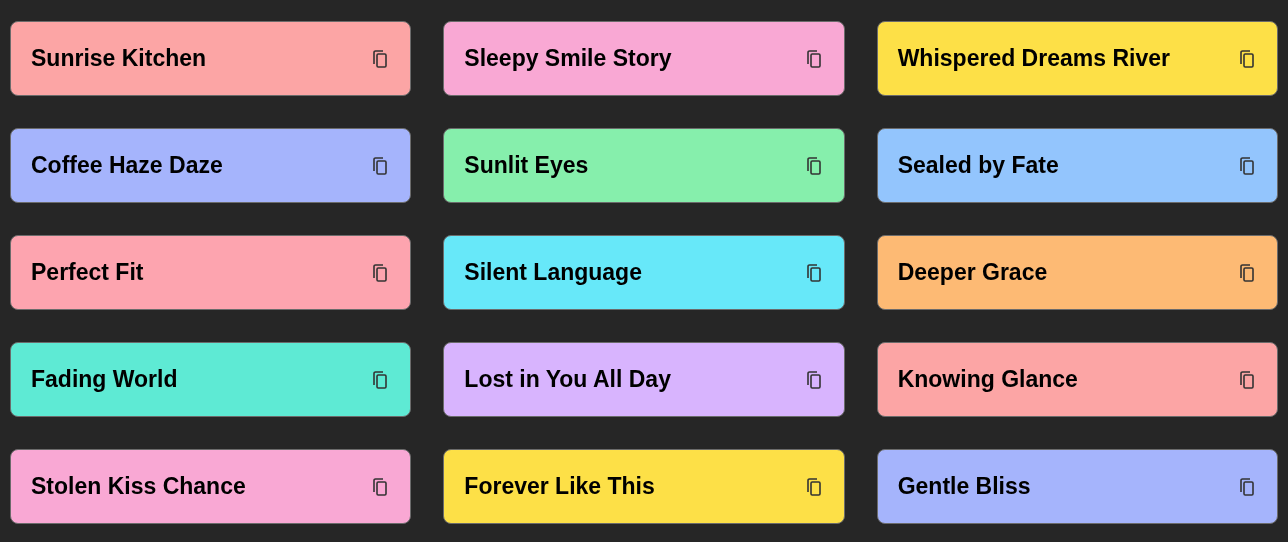 Image resolution: width=1288 pixels, height=542 pixels. I want to click on card-title: Sealed by Fate, so click(978, 166).